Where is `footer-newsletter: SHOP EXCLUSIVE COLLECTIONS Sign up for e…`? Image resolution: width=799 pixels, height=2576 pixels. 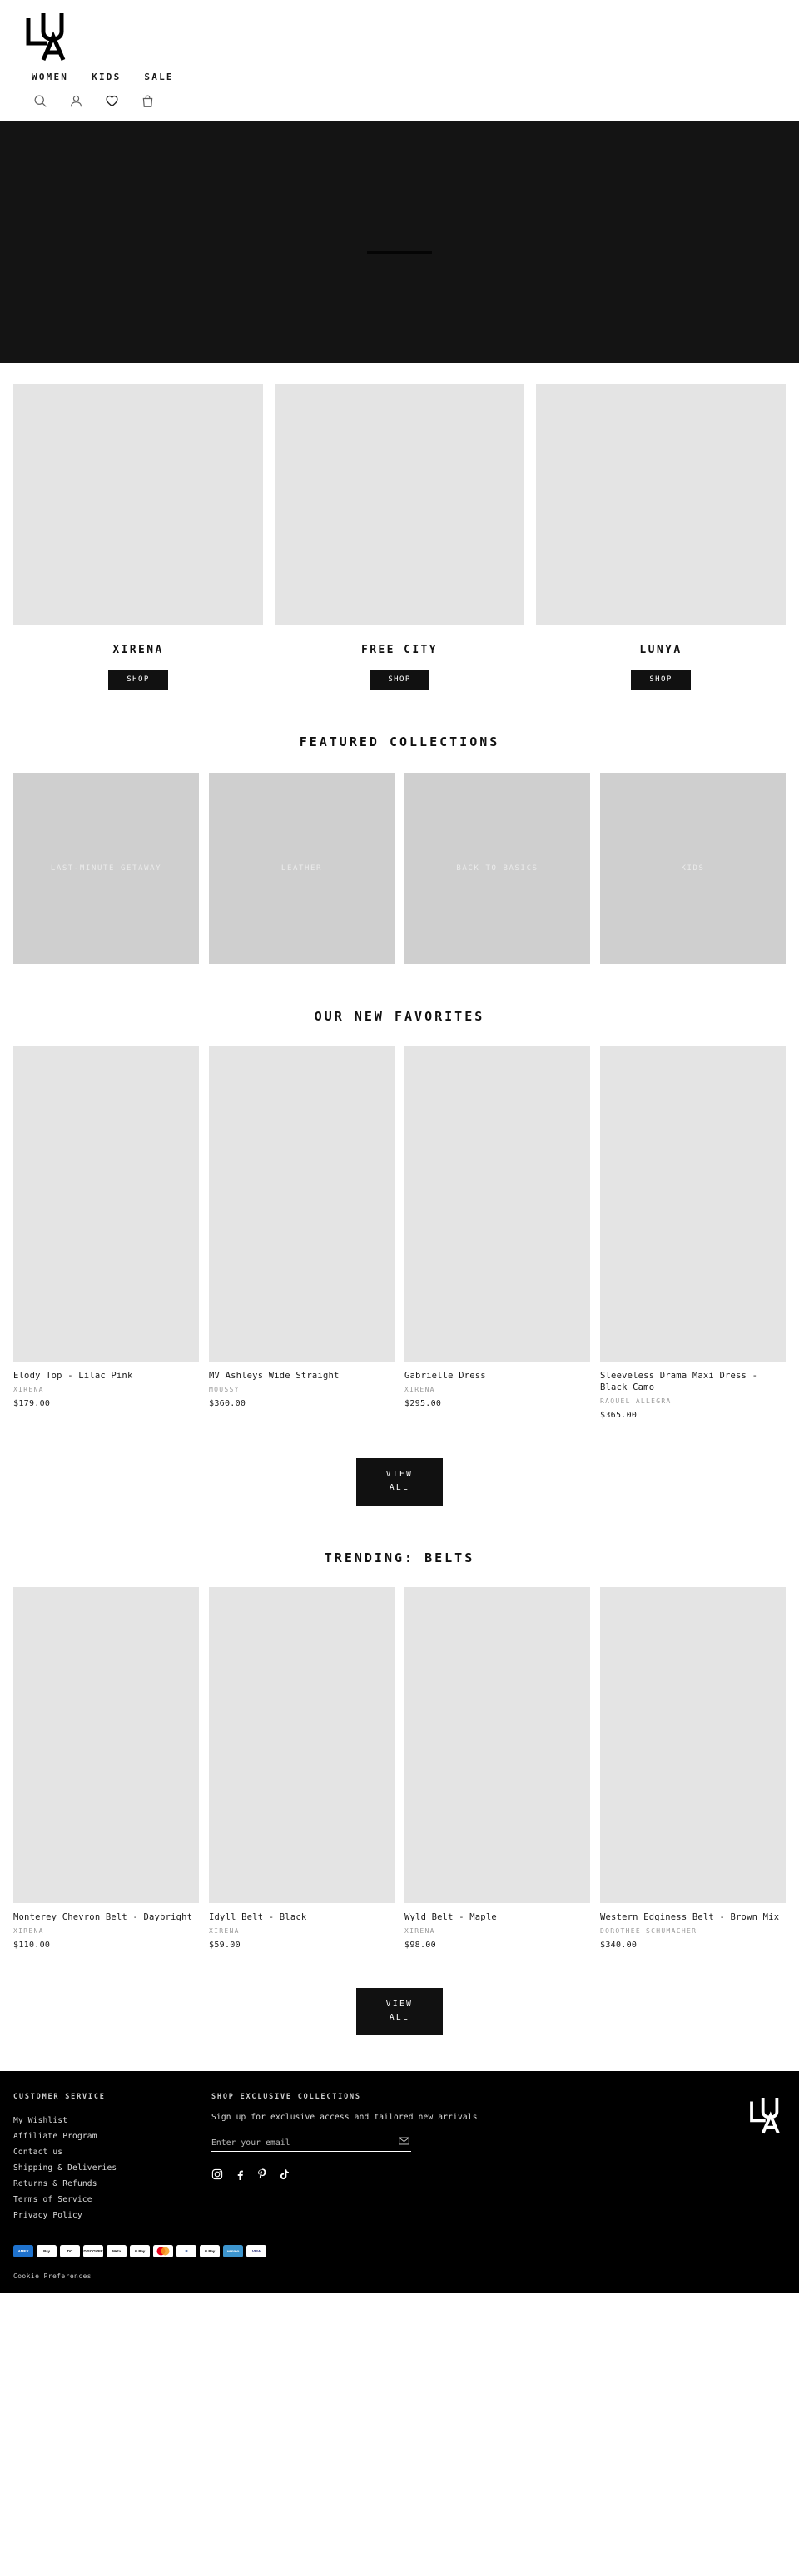 footer-newsletter: SHOP EXCLUSIVE COLLECTIONS Sign up for e… is located at coordinates (449, 2158).